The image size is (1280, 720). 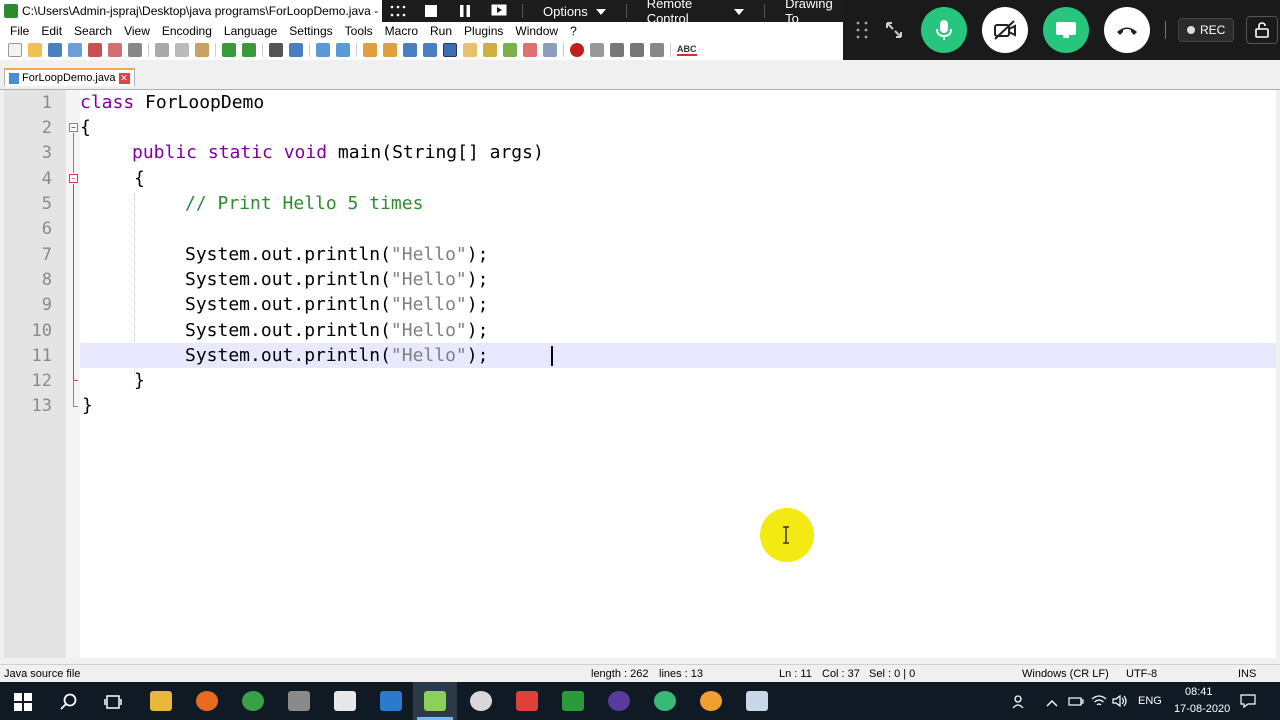 What do you see at coordinates (574, 11) in the screenshot?
I see `options-menu: Options` at bounding box center [574, 11].